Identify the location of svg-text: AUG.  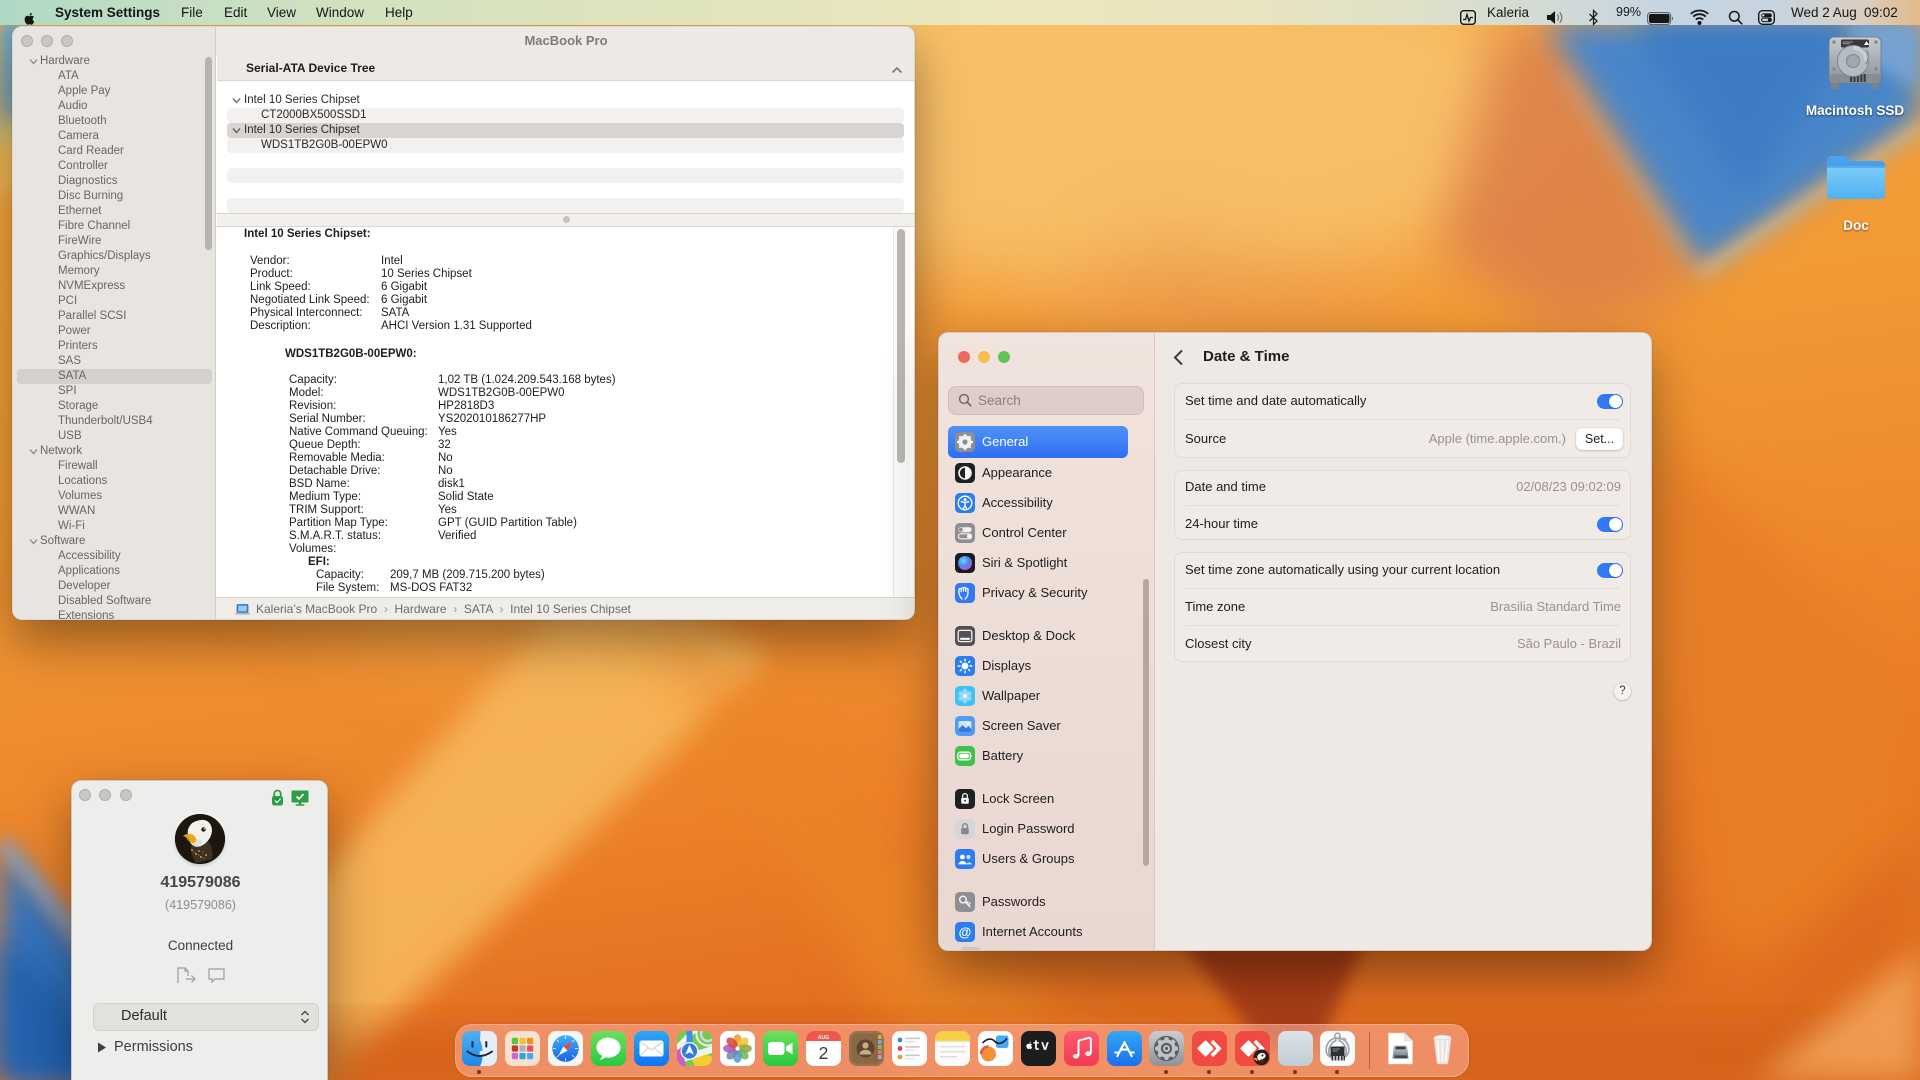
(823, 1038).